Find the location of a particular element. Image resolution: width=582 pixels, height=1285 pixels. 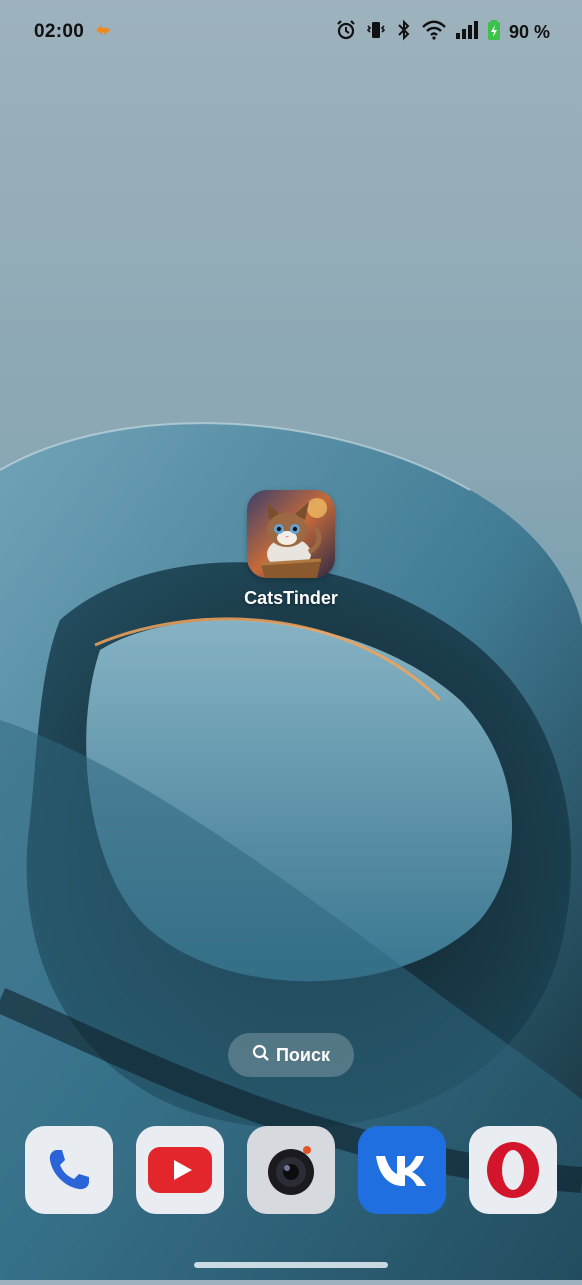

phone-icon is located at coordinates (69, 1170).